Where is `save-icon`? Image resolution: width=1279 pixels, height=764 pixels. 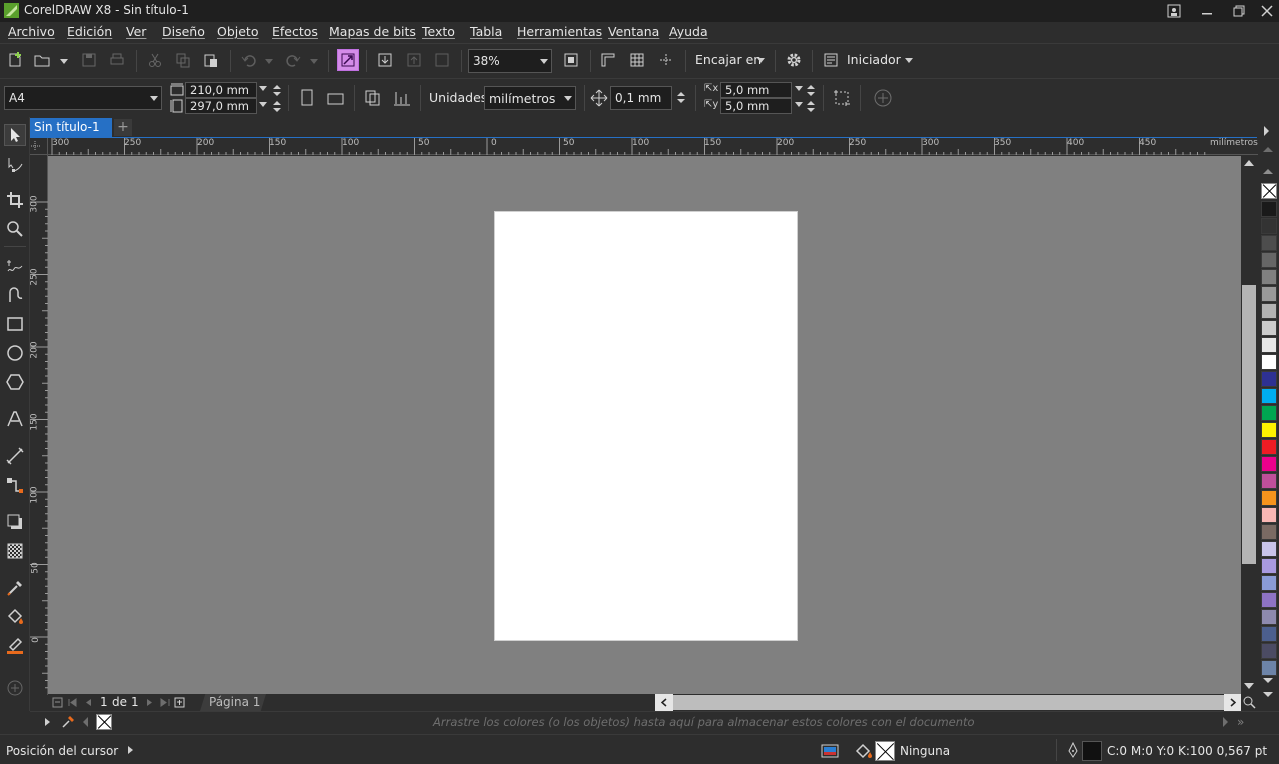 save-icon is located at coordinates (89, 60).